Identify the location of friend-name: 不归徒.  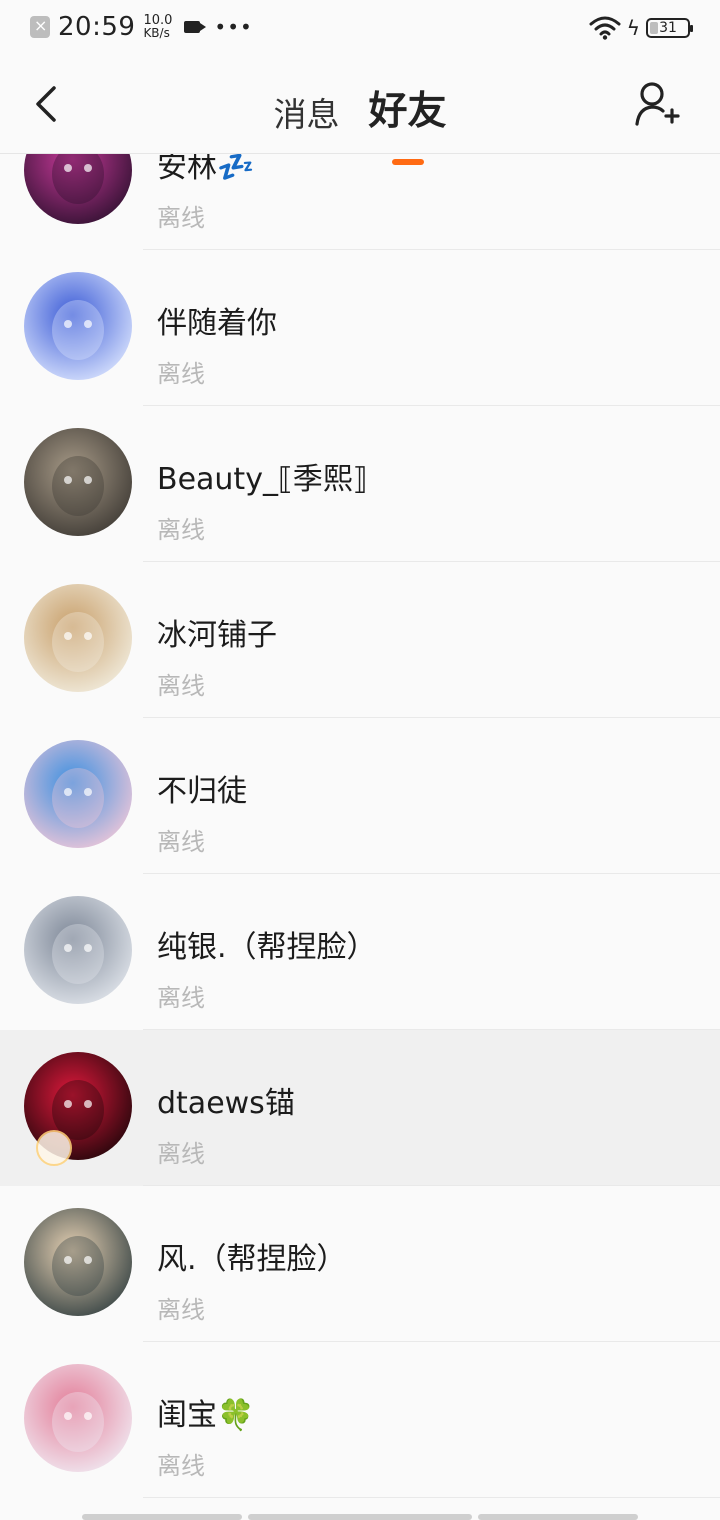
(202, 791).